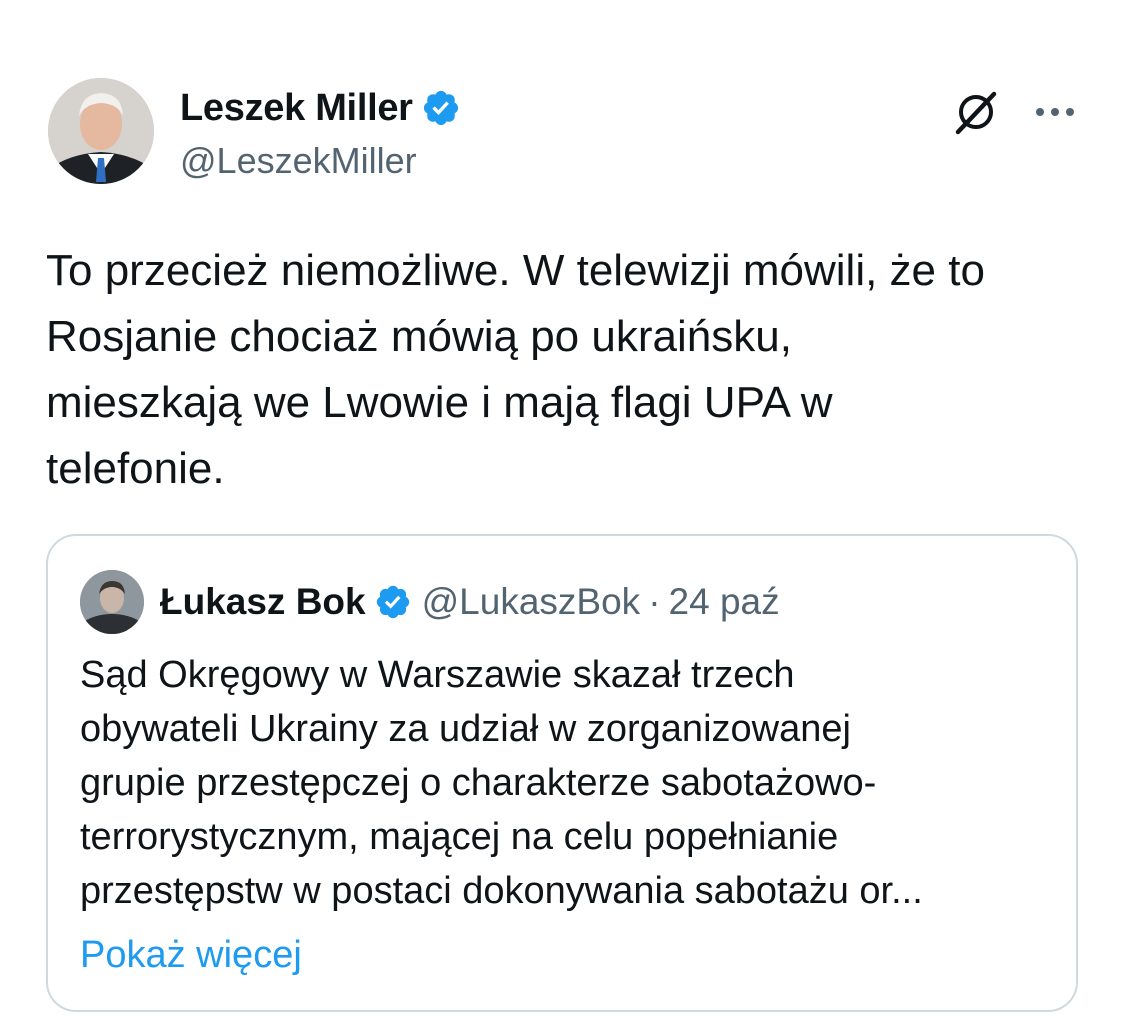 This screenshot has height=1021, width=1125. I want to click on show-more-link: Pokaż więcej, so click(191, 955).